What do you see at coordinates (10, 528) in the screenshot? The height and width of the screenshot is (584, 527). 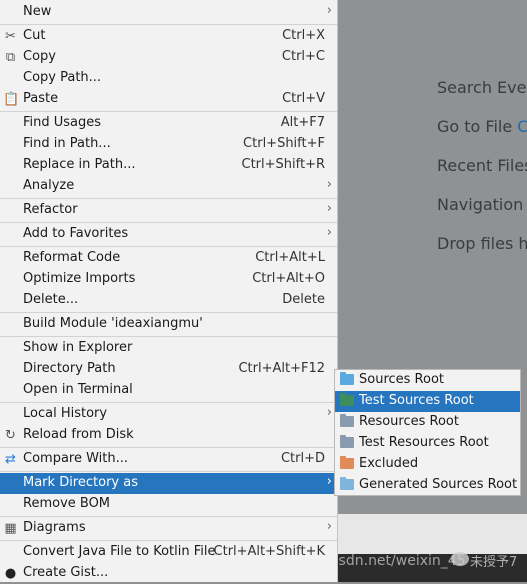 I see `diagram-icon: ▦` at bounding box center [10, 528].